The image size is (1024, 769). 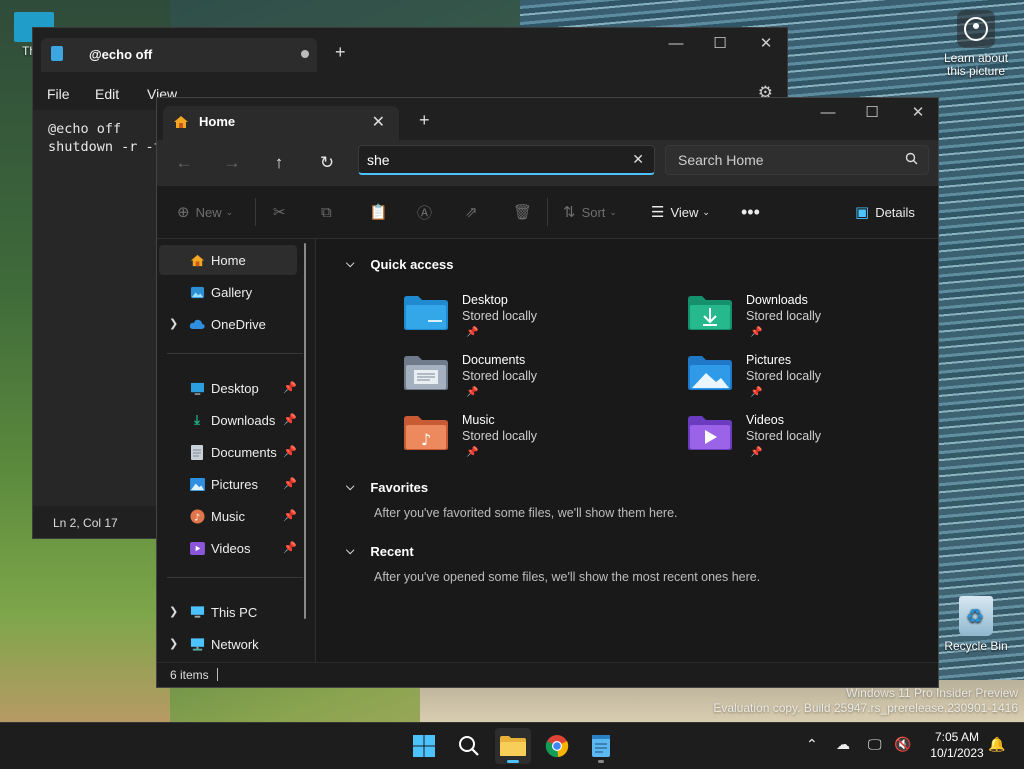 I want to click on refresh-icon: ↻, so click(x=327, y=163).